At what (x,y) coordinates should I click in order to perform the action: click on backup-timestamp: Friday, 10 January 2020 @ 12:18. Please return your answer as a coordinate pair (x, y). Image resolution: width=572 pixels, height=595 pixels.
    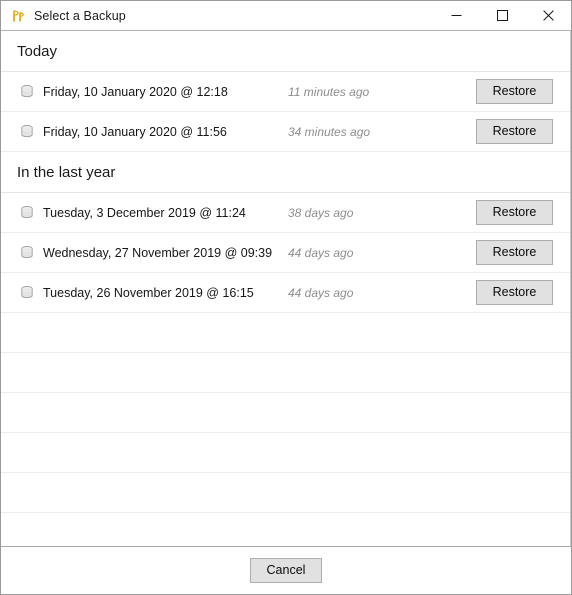
    Looking at the image, I should click on (135, 91).